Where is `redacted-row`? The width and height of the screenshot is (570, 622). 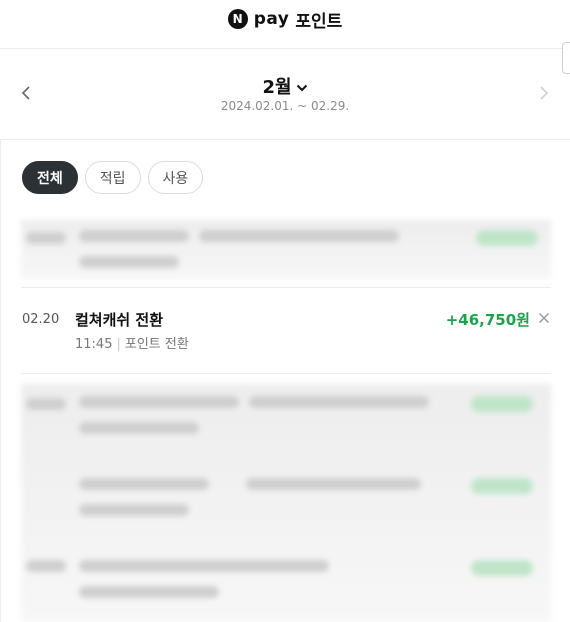 redacted-row is located at coordinates (286, 250).